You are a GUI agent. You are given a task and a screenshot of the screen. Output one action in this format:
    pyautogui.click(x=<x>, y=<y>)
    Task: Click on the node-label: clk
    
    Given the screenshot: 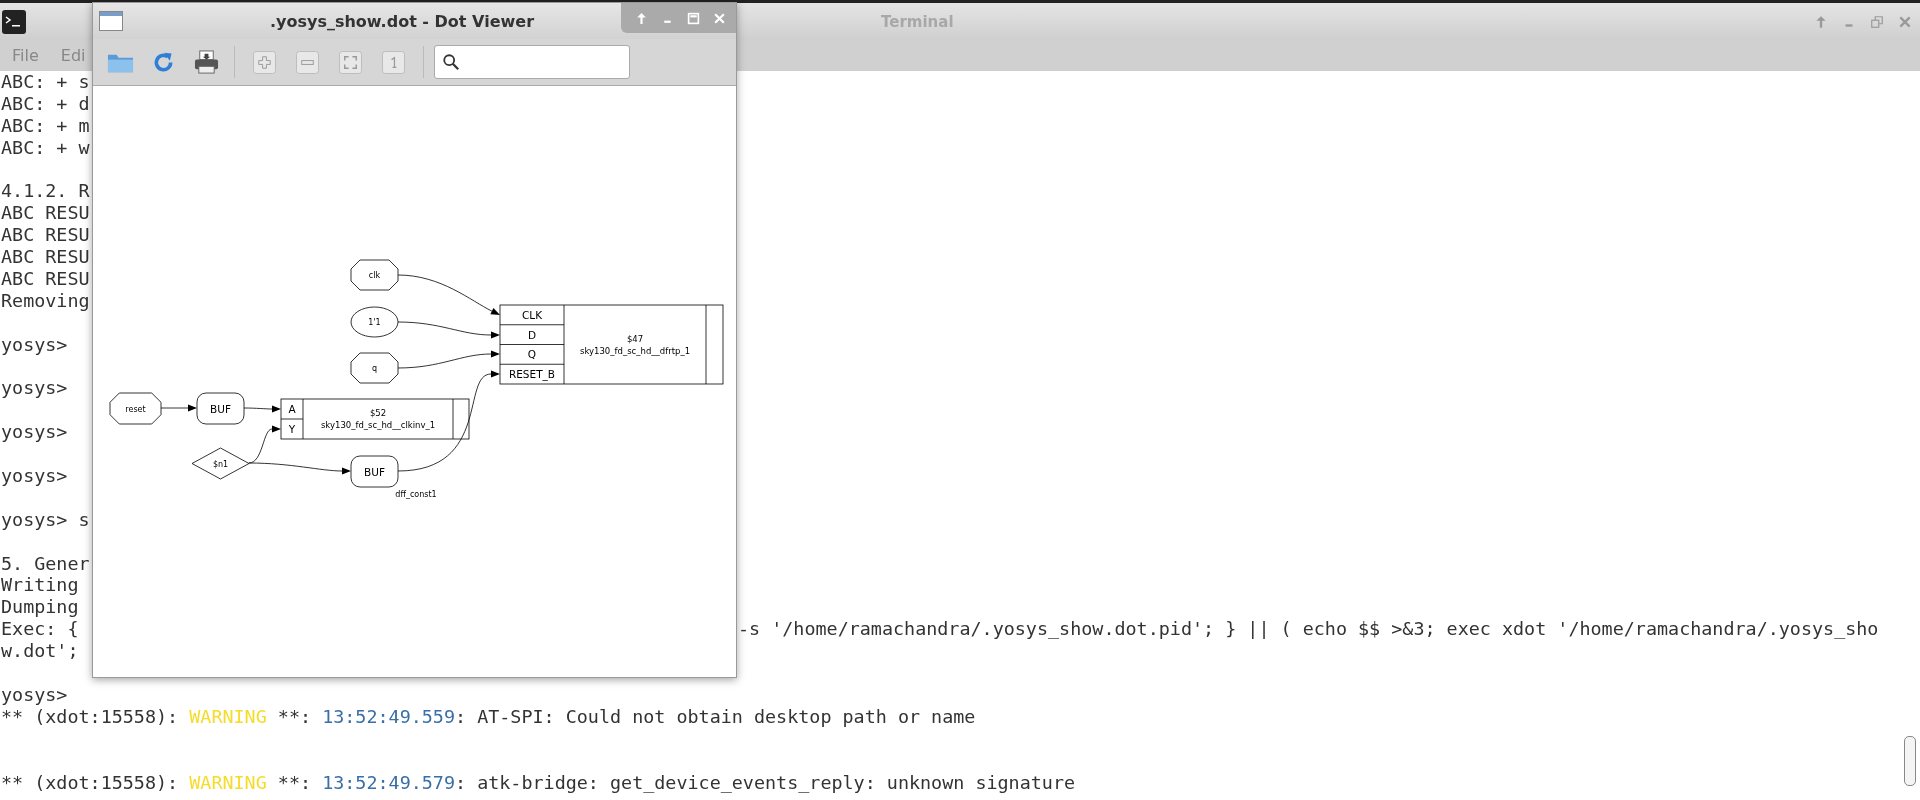 What is the action you would take?
    pyautogui.click(x=374, y=275)
    